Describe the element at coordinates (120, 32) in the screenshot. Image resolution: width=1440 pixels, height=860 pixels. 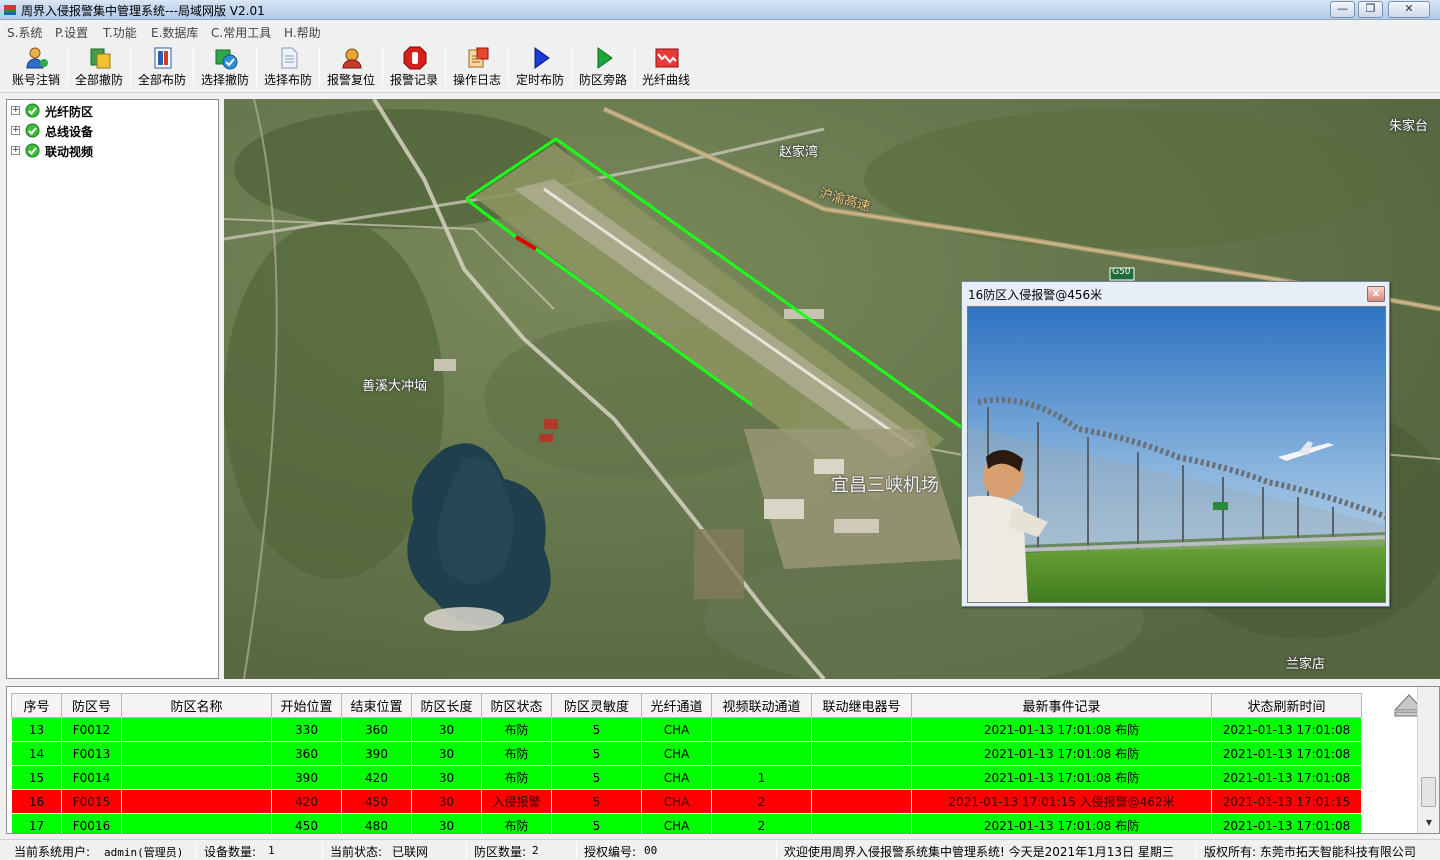
I see `menu-function: T.功能` at that location.